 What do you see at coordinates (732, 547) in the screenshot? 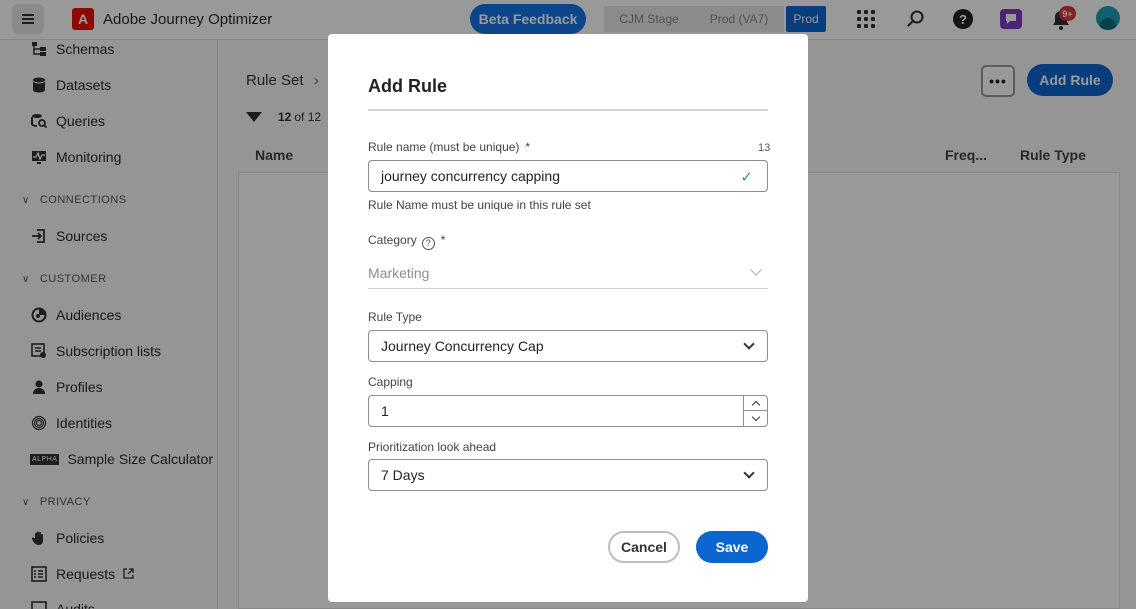
I see `save-button: Save` at bounding box center [732, 547].